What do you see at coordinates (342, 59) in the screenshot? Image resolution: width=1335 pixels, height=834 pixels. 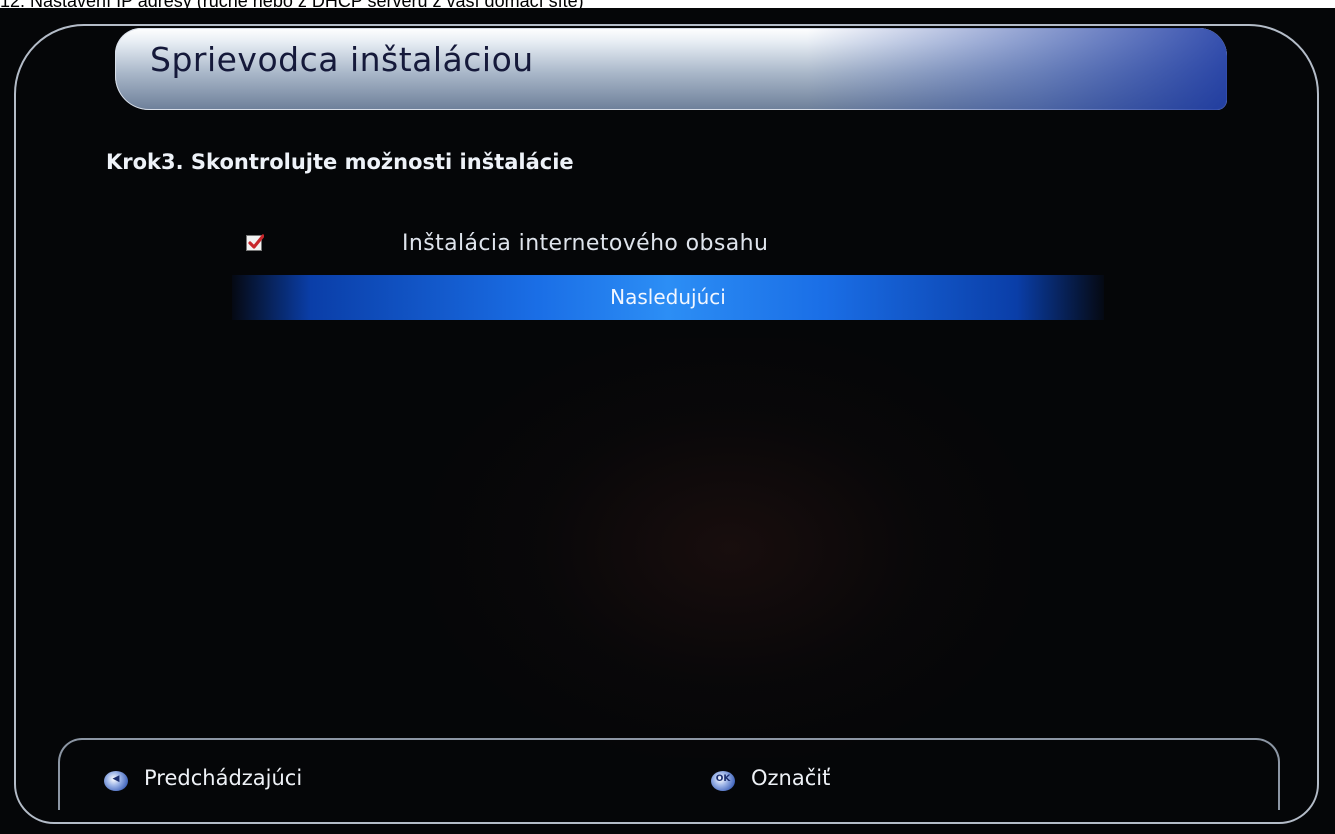 I see `wizard-title: Sprievodca inštaláciou` at bounding box center [342, 59].